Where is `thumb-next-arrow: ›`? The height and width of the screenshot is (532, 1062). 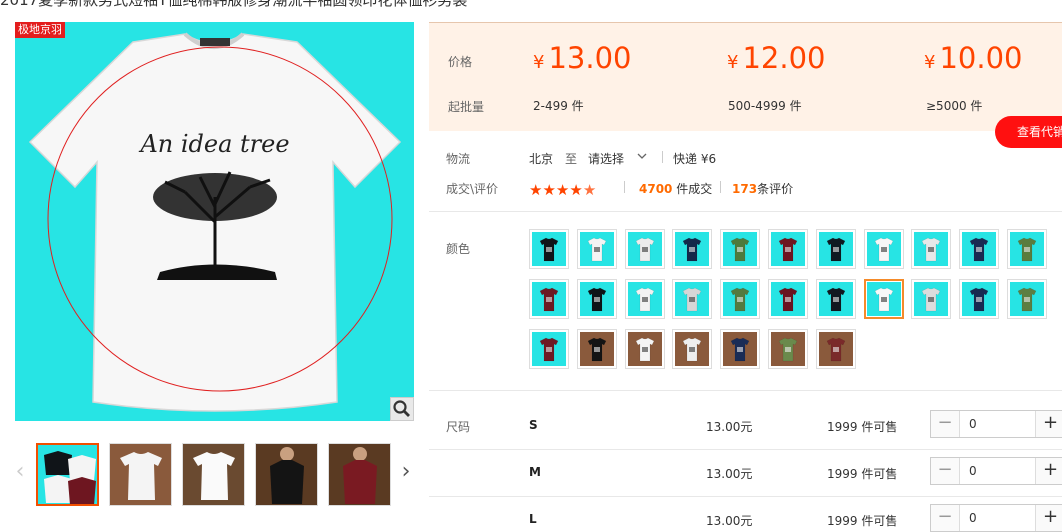 thumb-next-arrow: › is located at coordinates (406, 472).